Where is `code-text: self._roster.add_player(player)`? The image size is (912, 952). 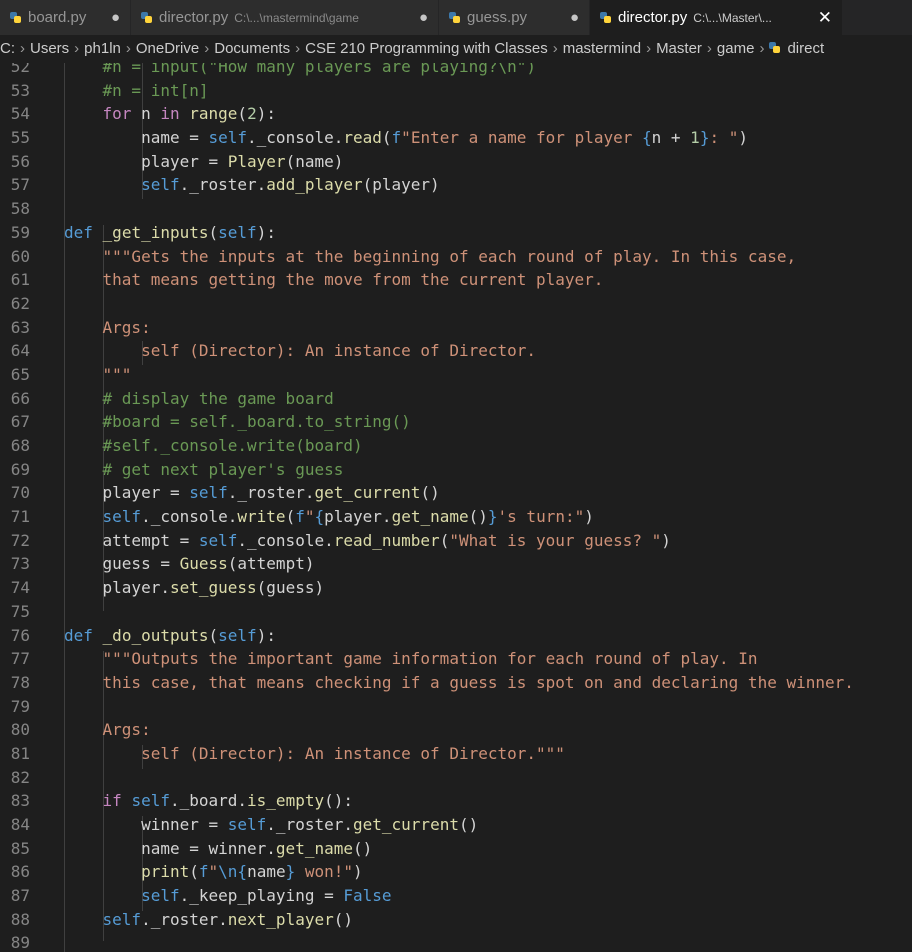
code-text: self._roster.add_player(player) is located at coordinates (252, 185).